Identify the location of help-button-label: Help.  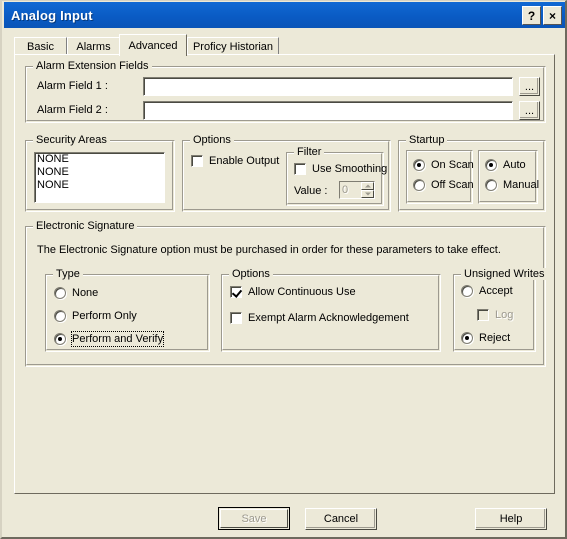
(511, 519).